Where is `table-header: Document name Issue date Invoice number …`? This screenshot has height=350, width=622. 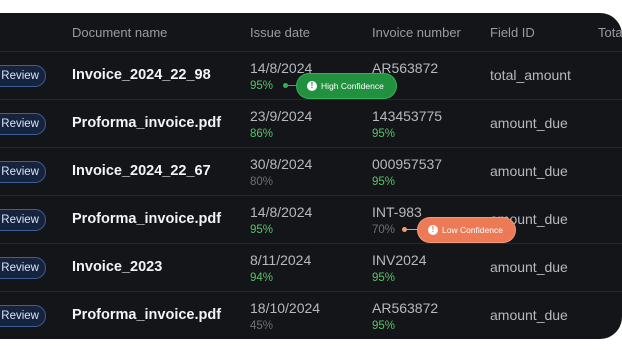 table-header: Document name Issue date Invoice number … is located at coordinates (311, 32).